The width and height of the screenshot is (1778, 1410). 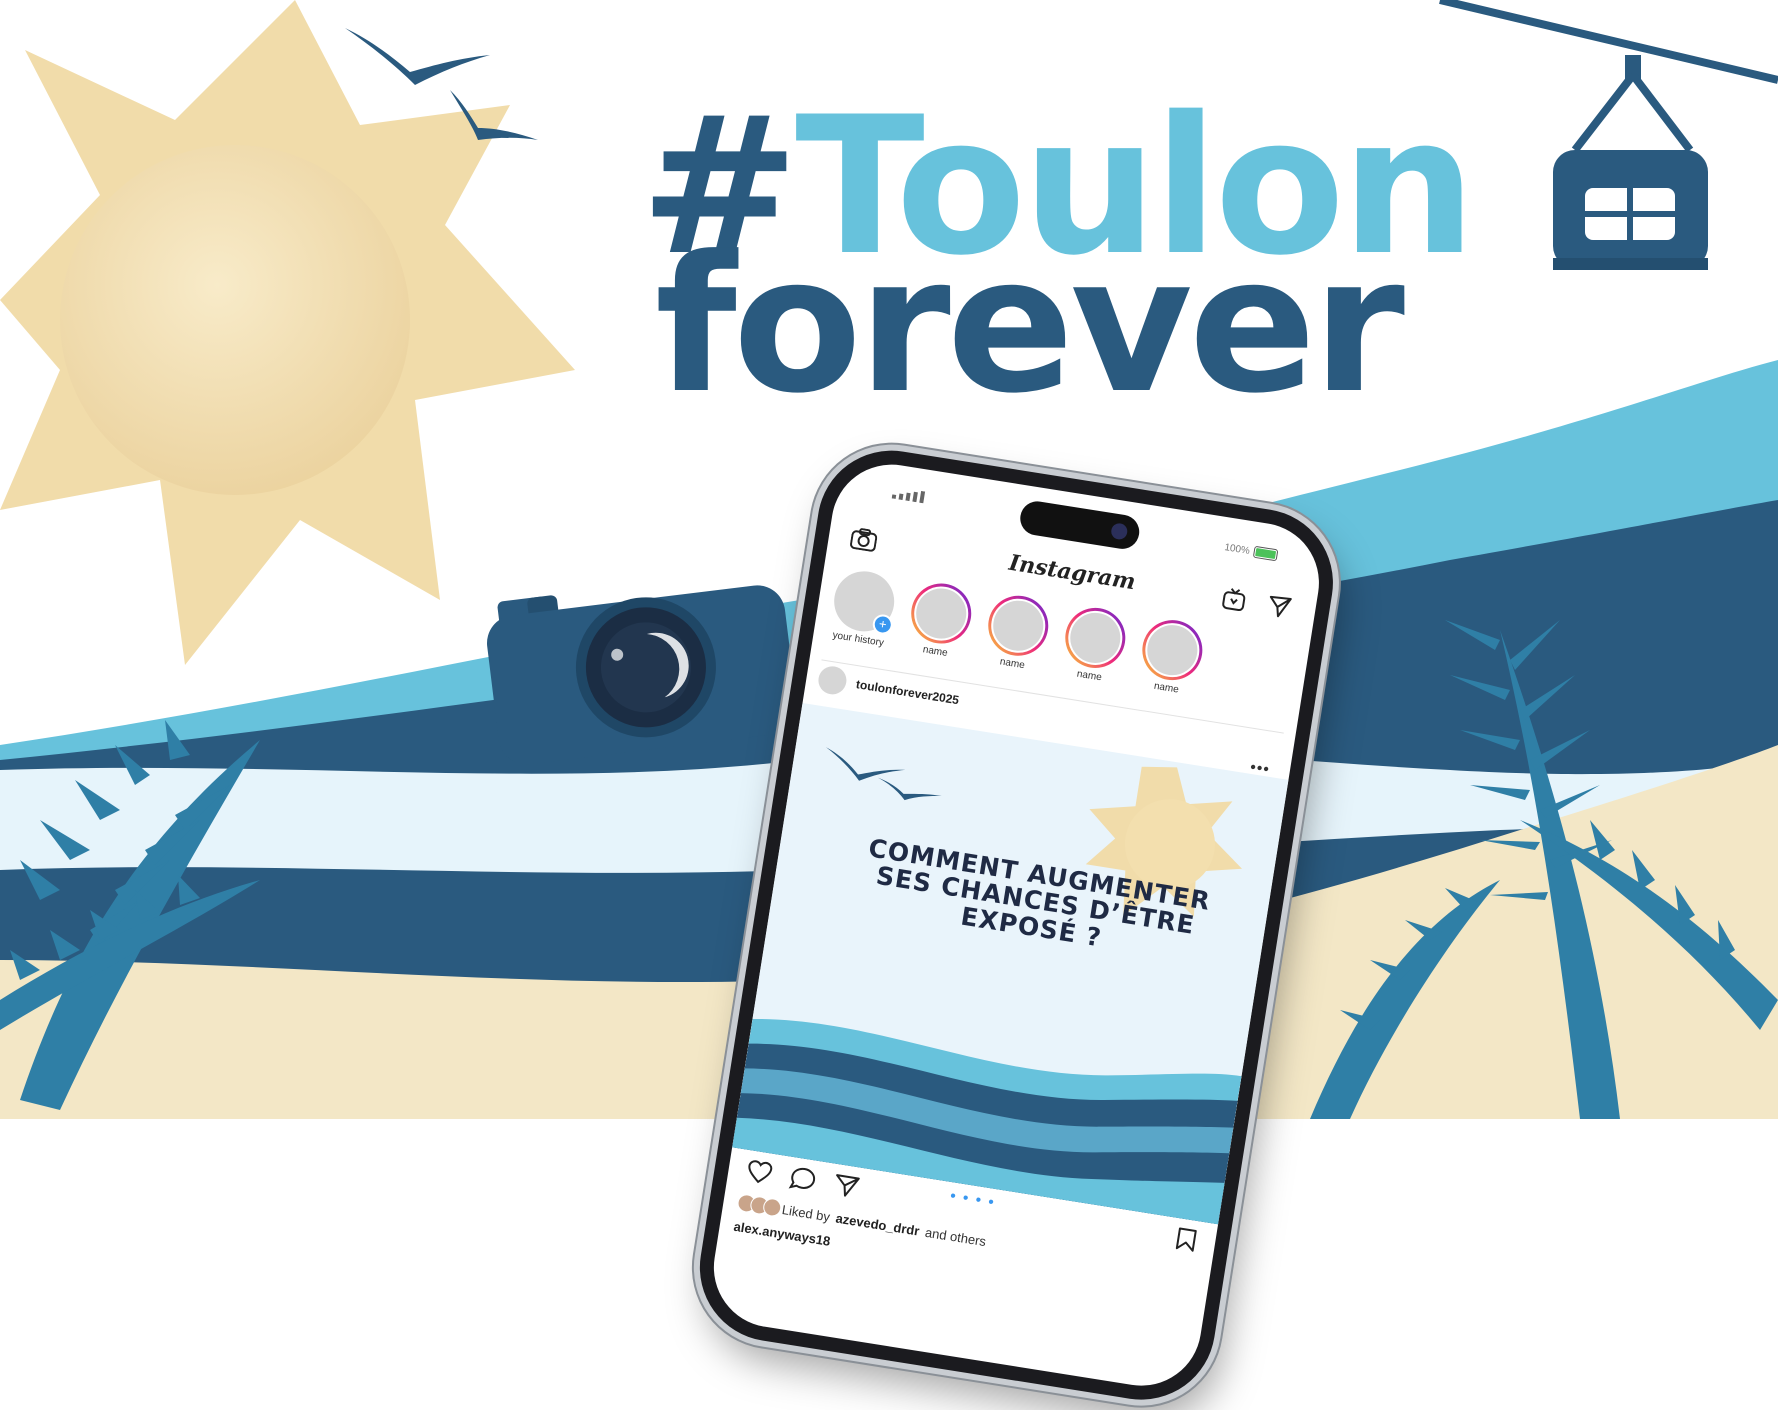 I want to click on battery-icon, so click(x=1265, y=553).